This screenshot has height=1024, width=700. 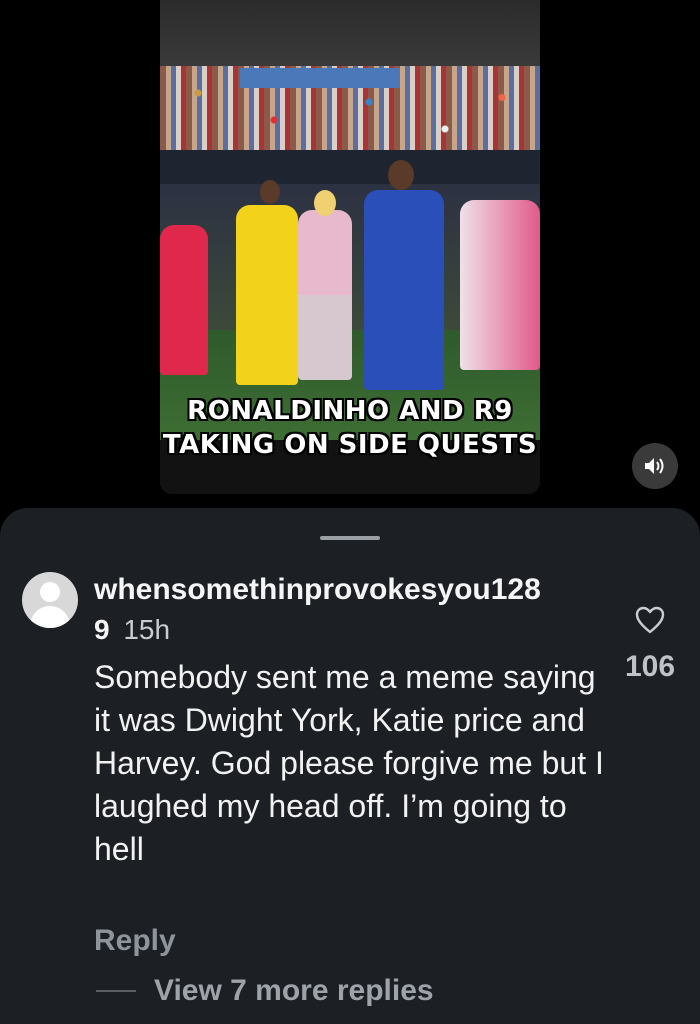 What do you see at coordinates (350, 445) in the screenshot?
I see `caption-line-2: TAKING ON SIDE QUESTS` at bounding box center [350, 445].